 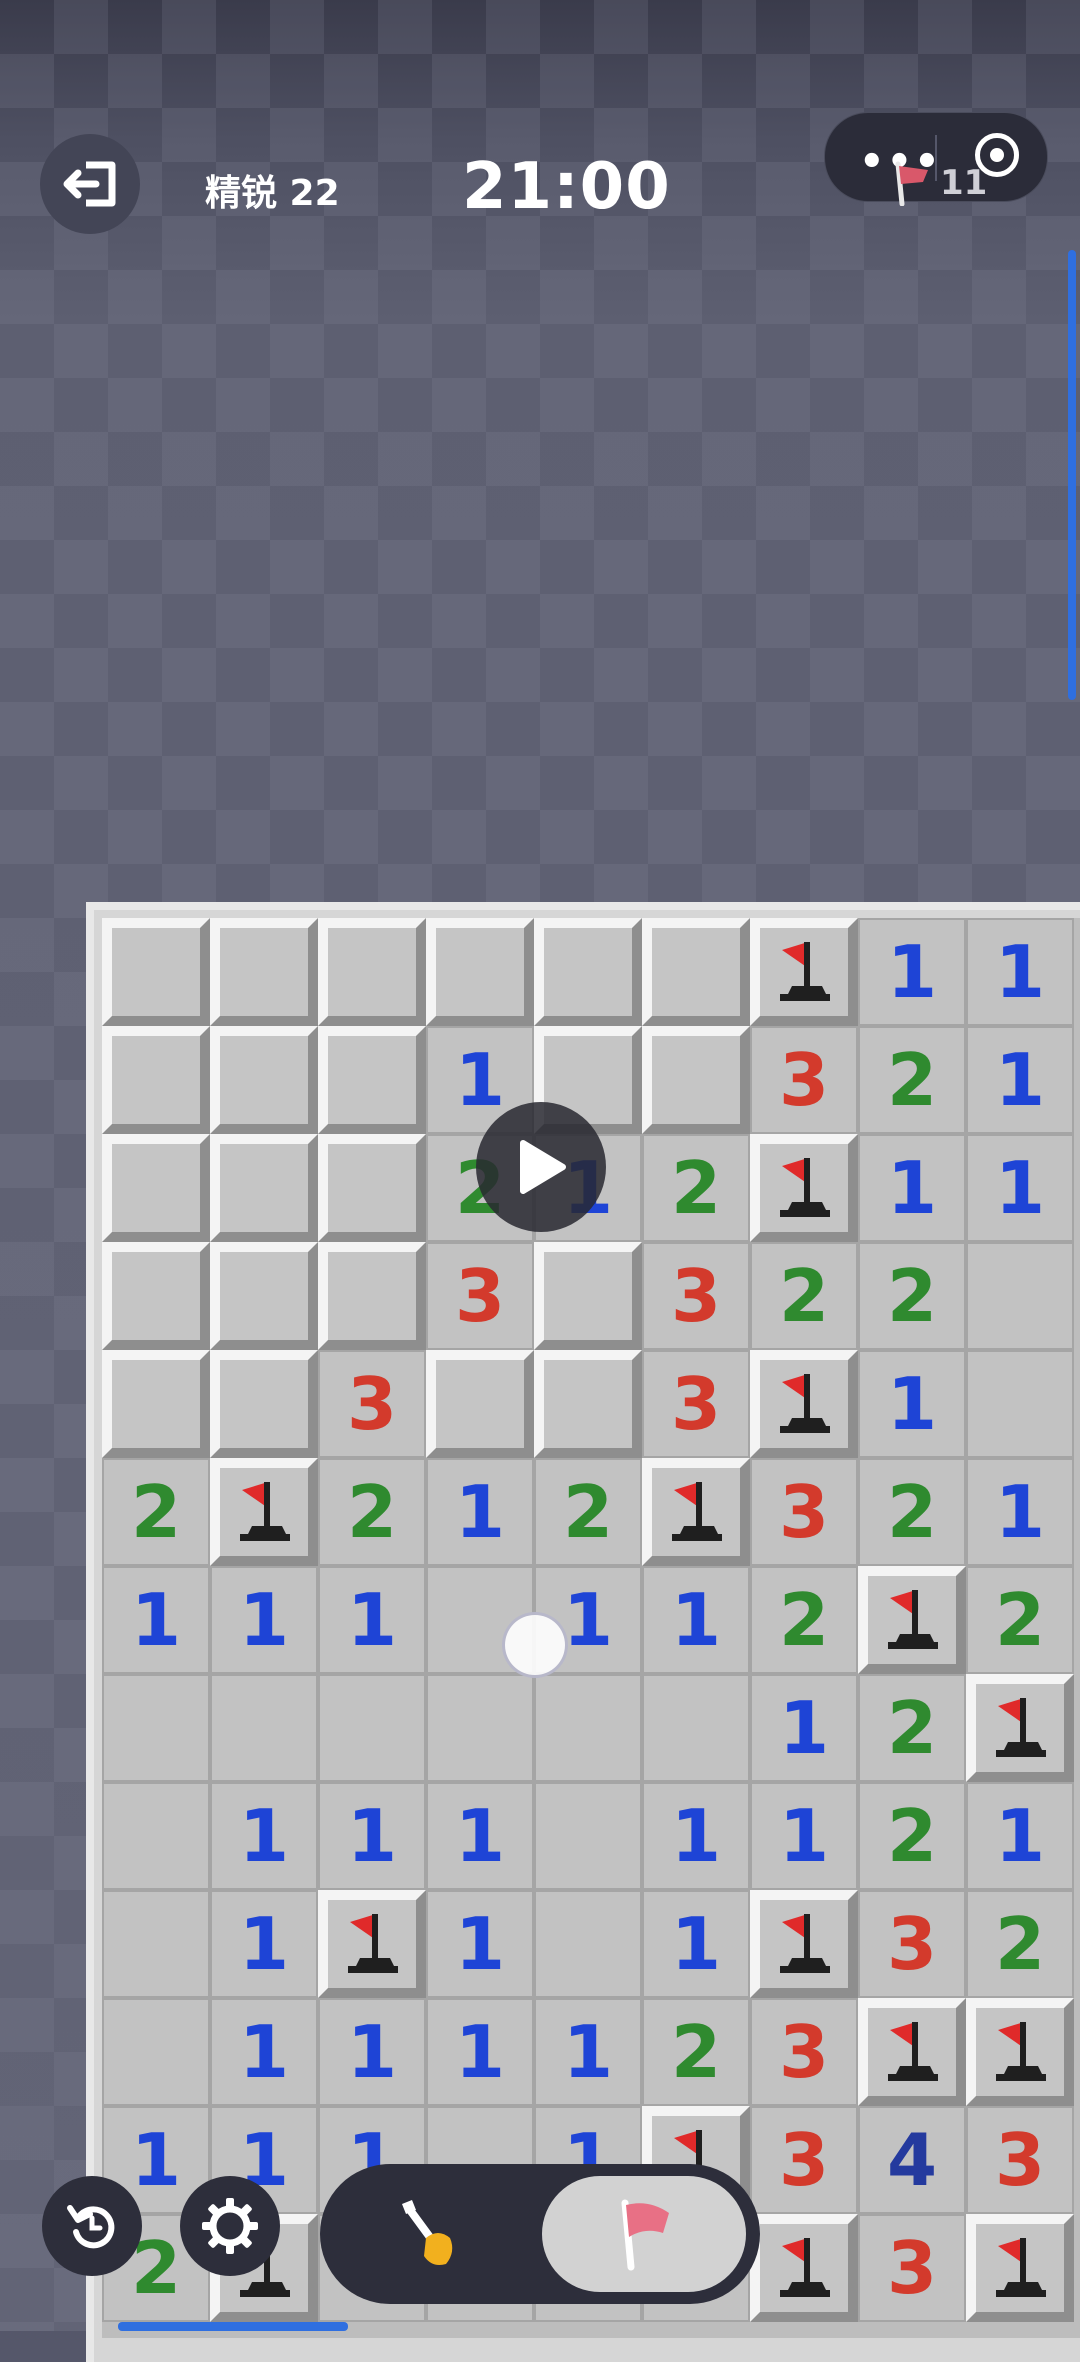 I want to click on exit-button, so click(x=90, y=184).